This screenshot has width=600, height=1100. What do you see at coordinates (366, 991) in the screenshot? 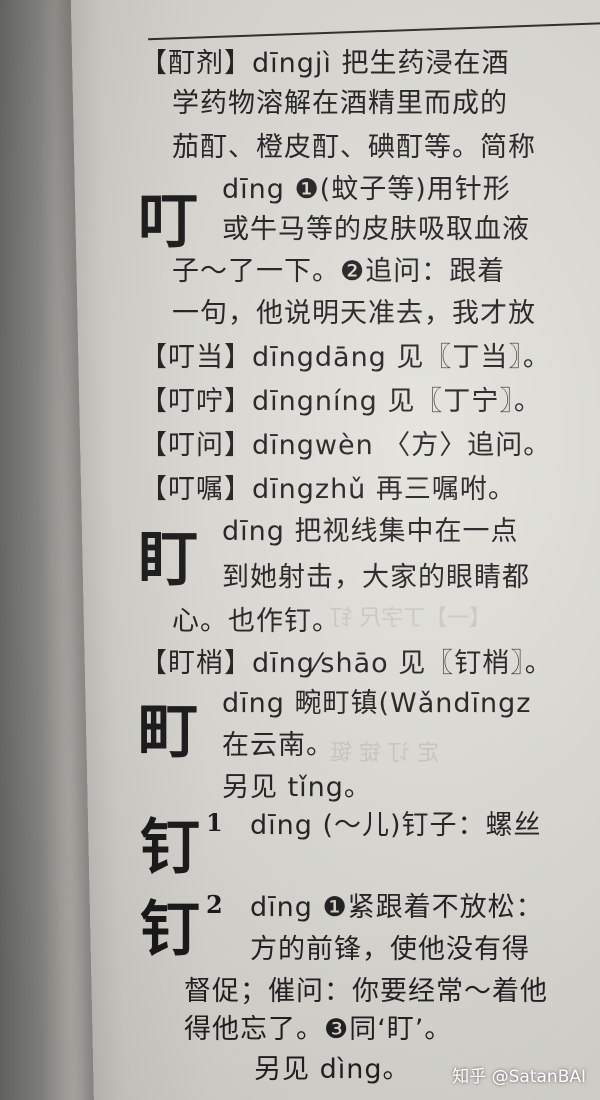
I see `entry-line: 督促；催问：你要经常～着他` at bounding box center [366, 991].